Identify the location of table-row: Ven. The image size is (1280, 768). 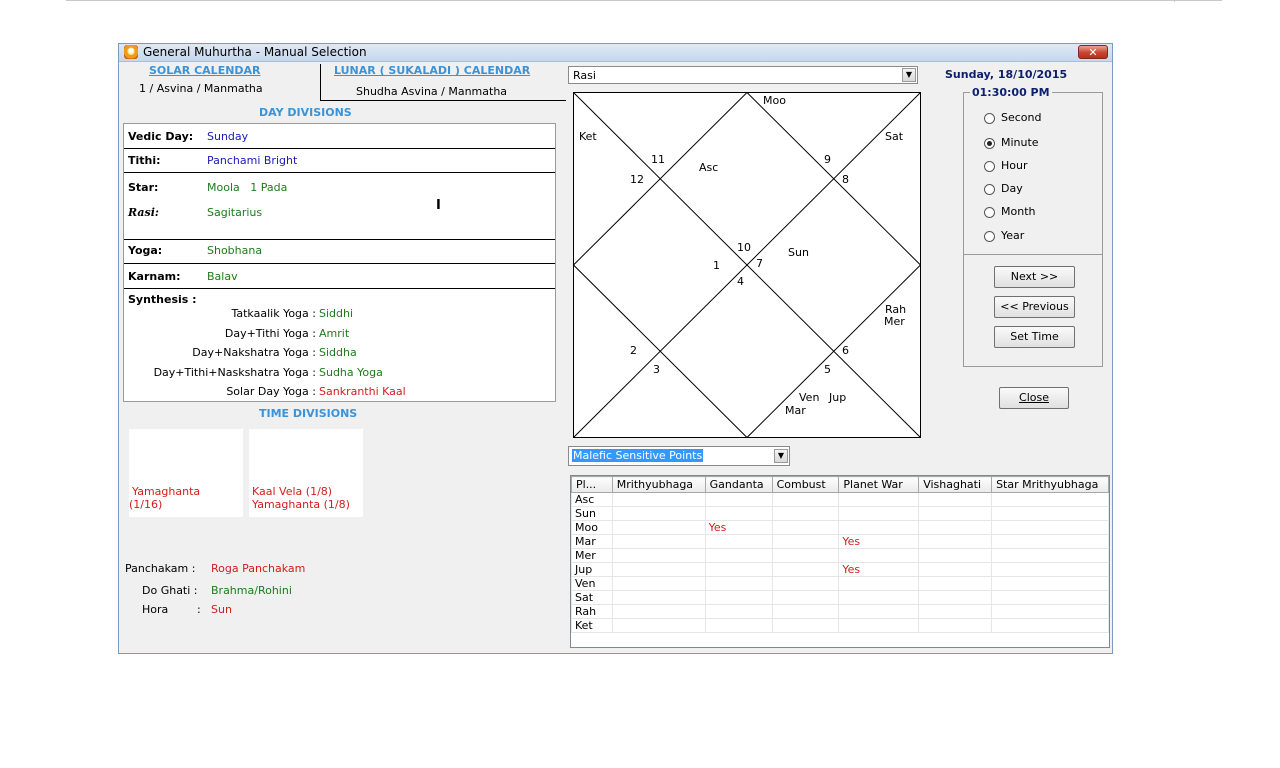
(840, 583).